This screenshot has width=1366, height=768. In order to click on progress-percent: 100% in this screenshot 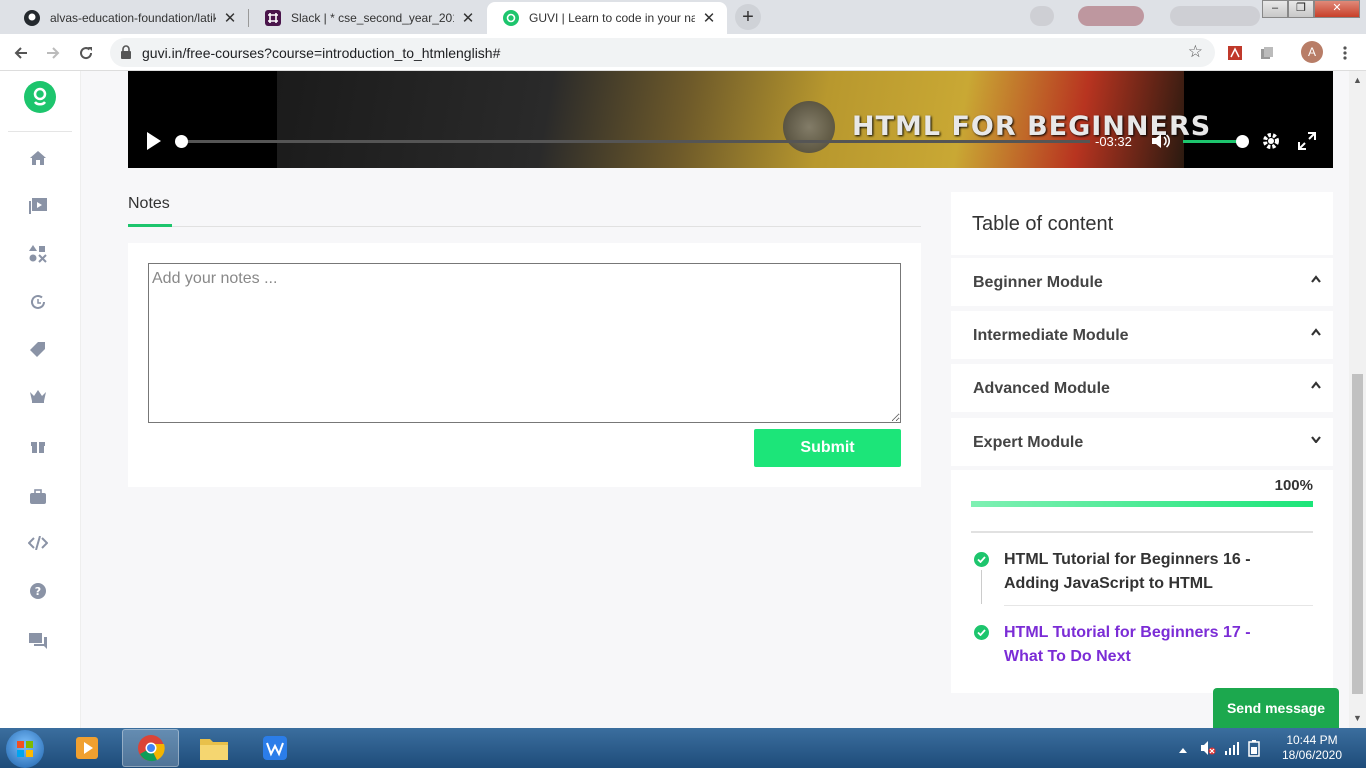, I will do `click(1293, 485)`.